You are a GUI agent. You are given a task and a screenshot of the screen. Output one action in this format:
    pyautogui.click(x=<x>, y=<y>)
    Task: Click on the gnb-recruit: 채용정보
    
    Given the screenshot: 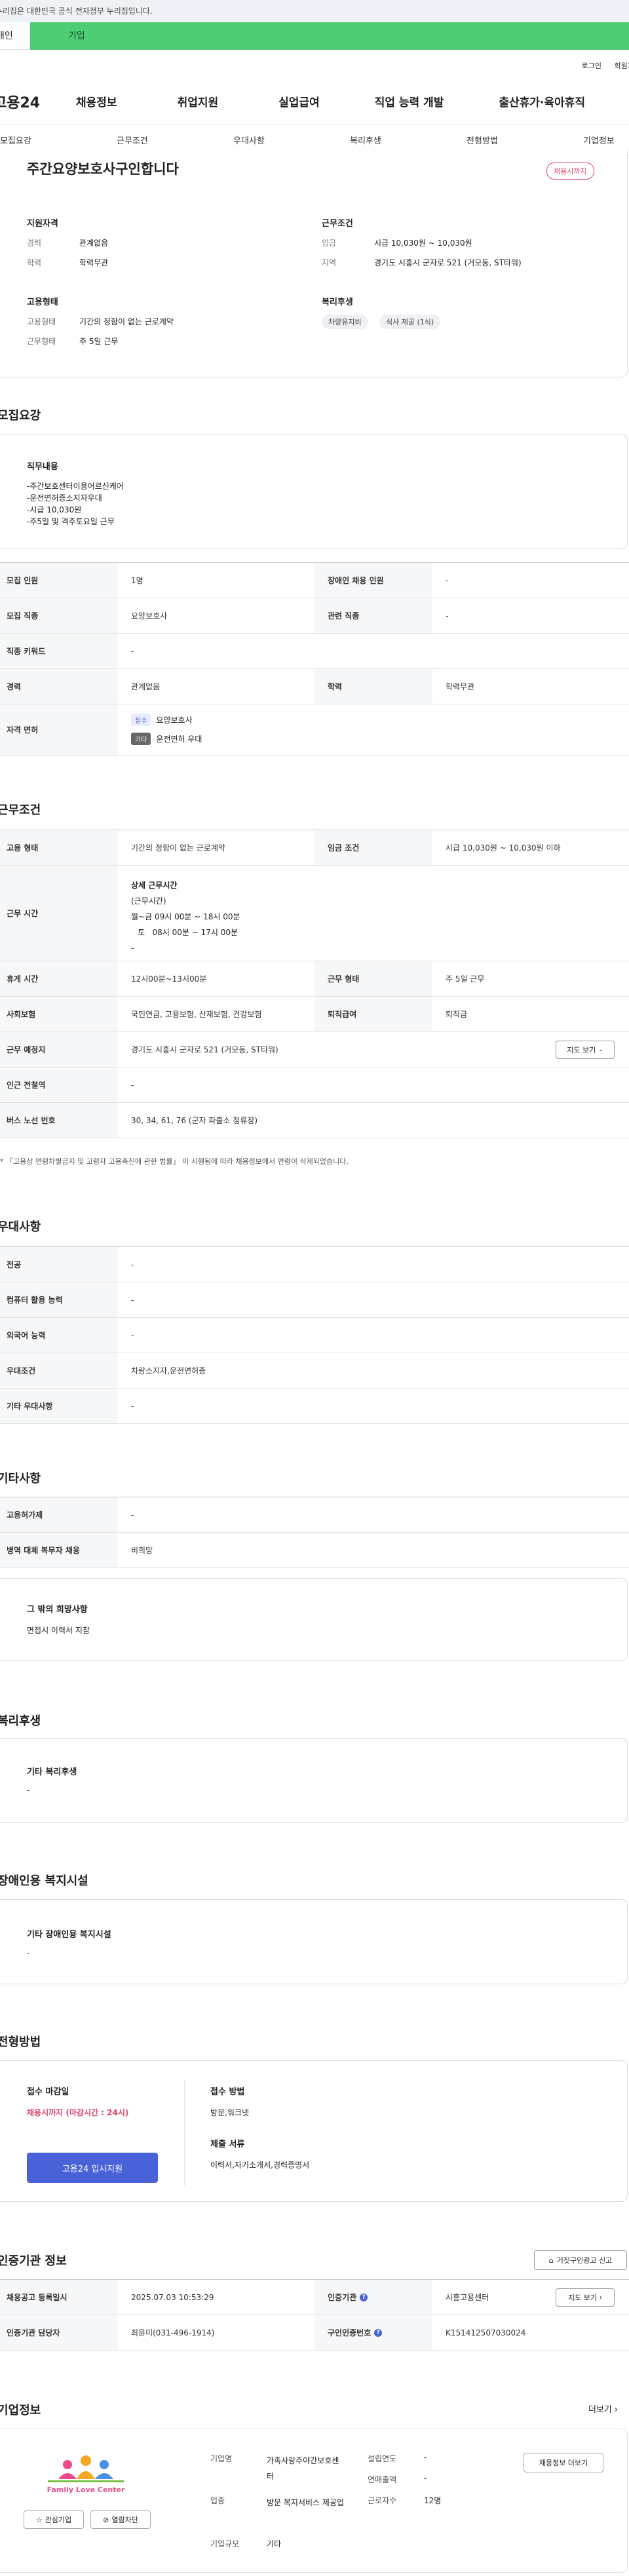 What is the action you would take?
    pyautogui.click(x=97, y=101)
    